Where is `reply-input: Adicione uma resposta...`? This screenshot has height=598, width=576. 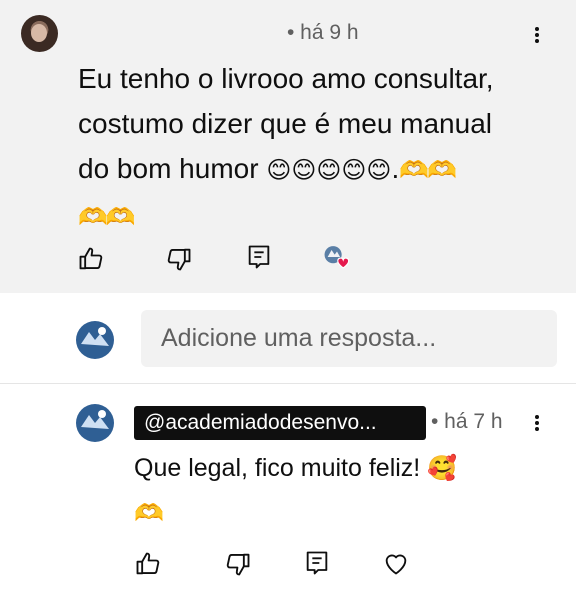
reply-input: Adicione uma resposta... is located at coordinates (349, 338).